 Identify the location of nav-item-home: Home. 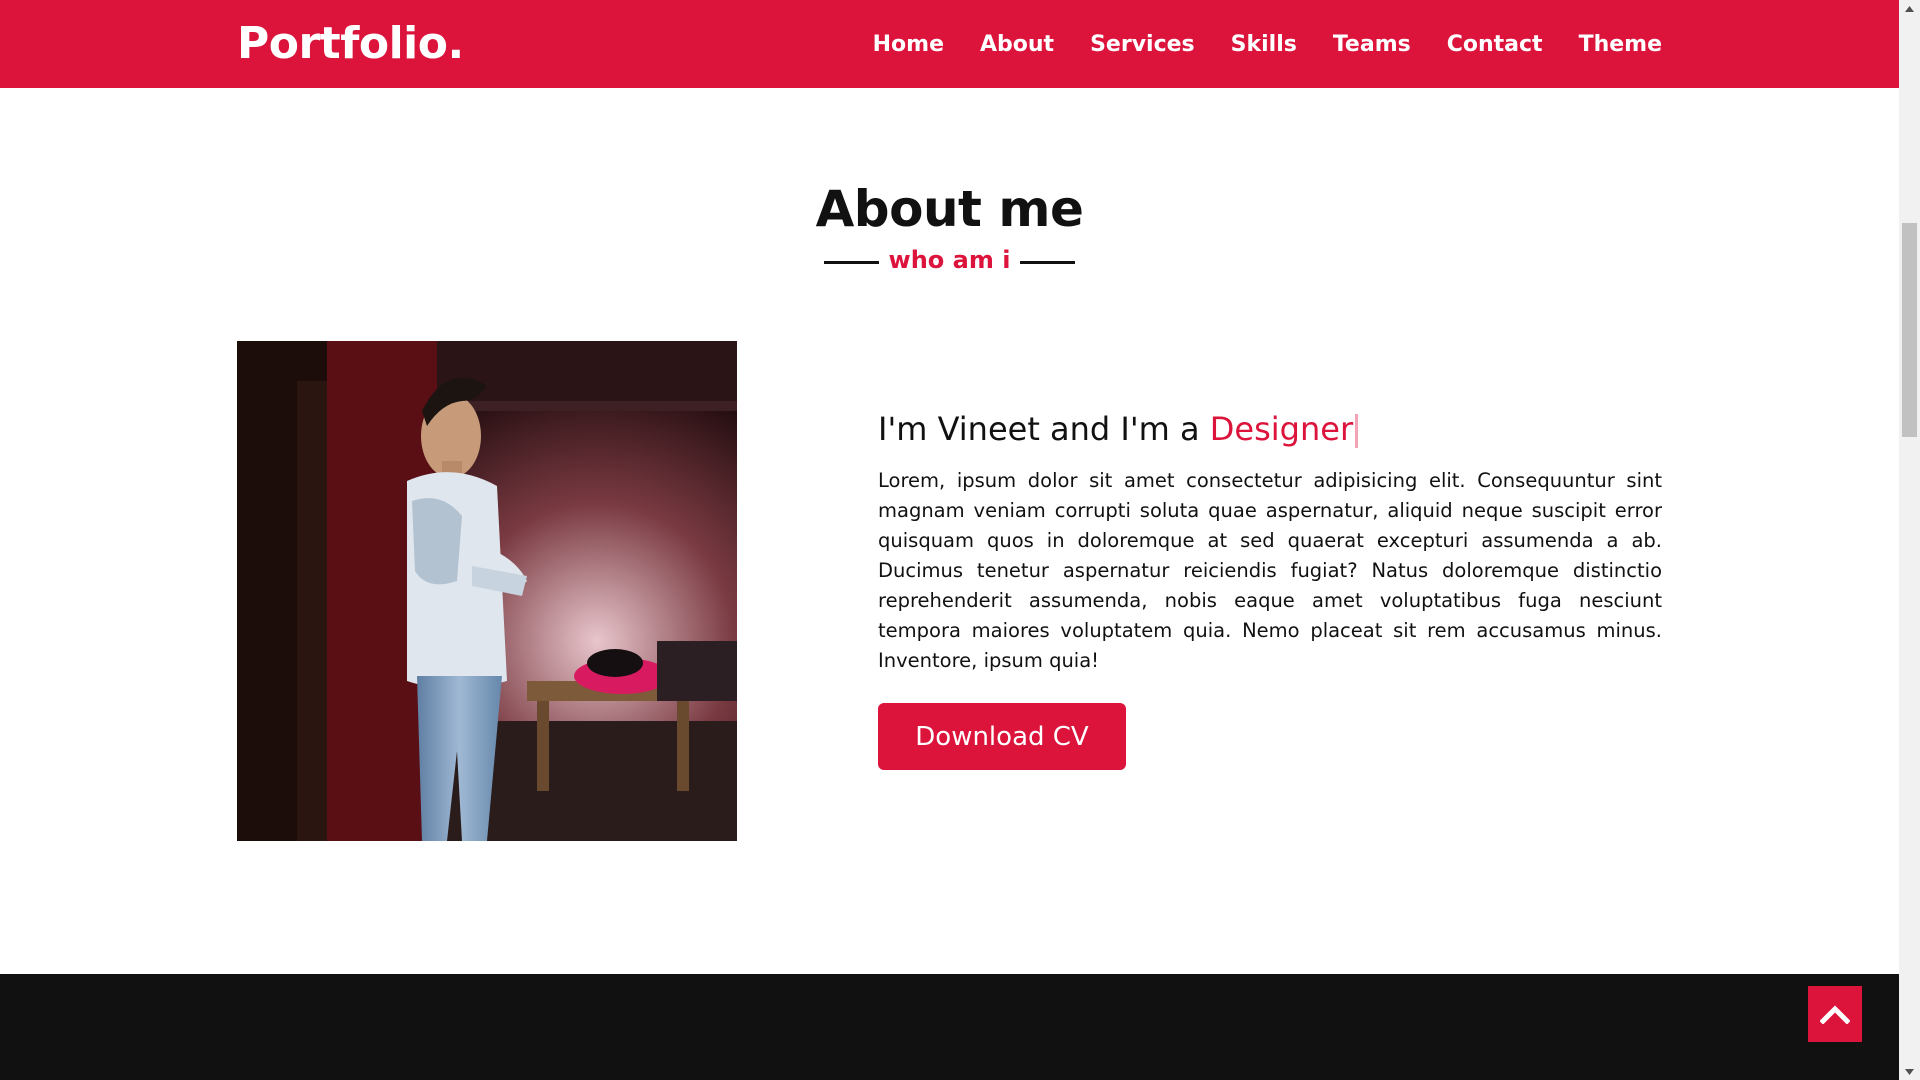
(908, 44).